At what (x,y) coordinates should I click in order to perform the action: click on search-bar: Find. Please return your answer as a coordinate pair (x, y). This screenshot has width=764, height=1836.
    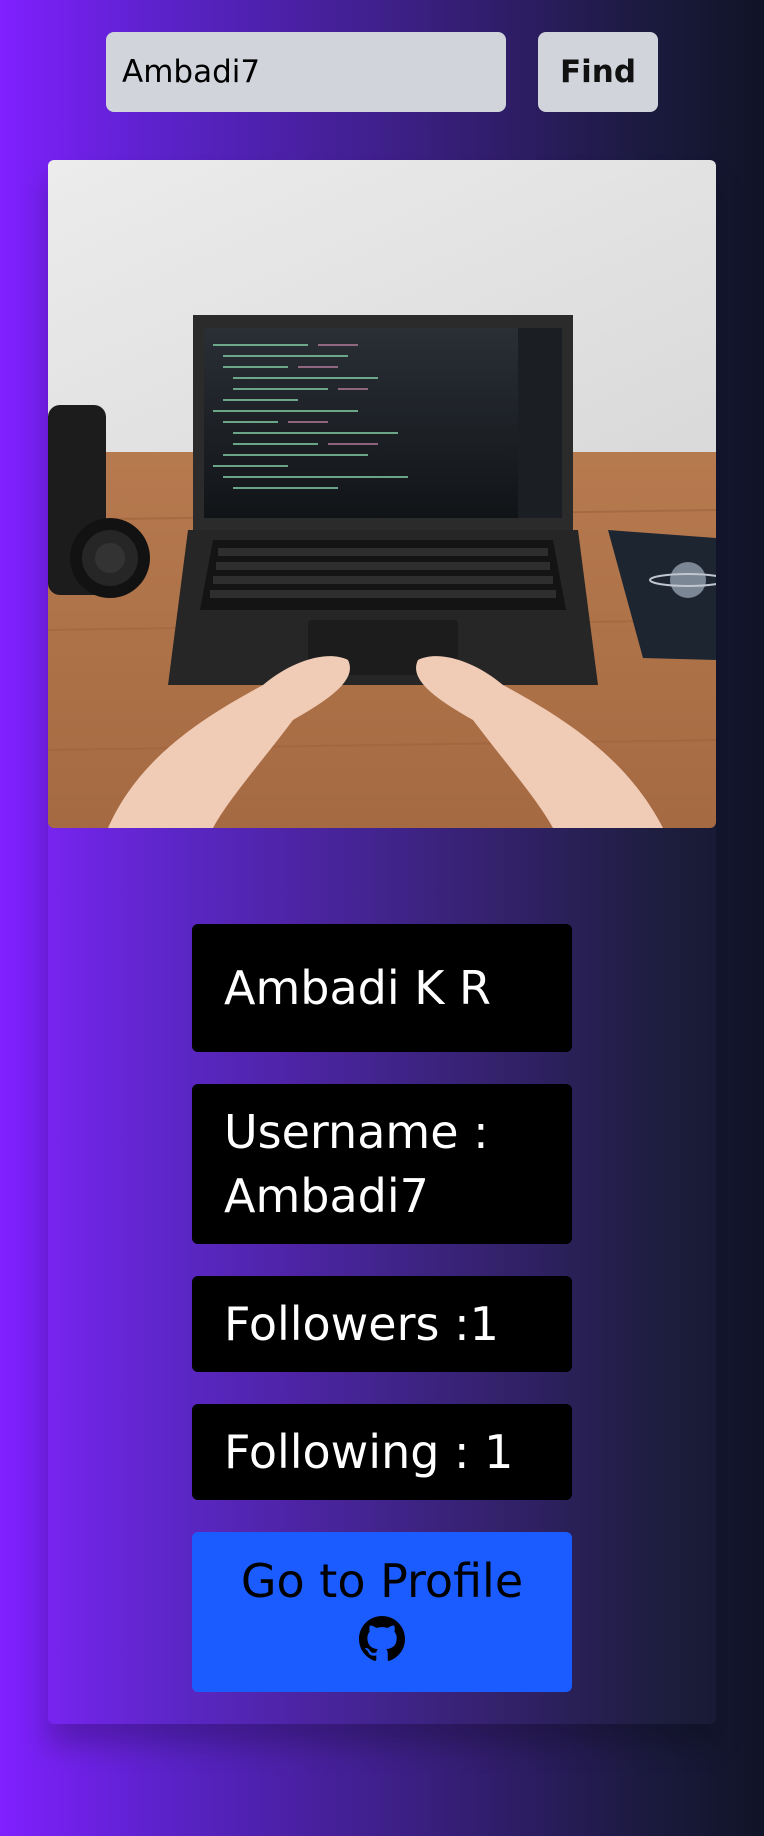
    Looking at the image, I should click on (382, 72).